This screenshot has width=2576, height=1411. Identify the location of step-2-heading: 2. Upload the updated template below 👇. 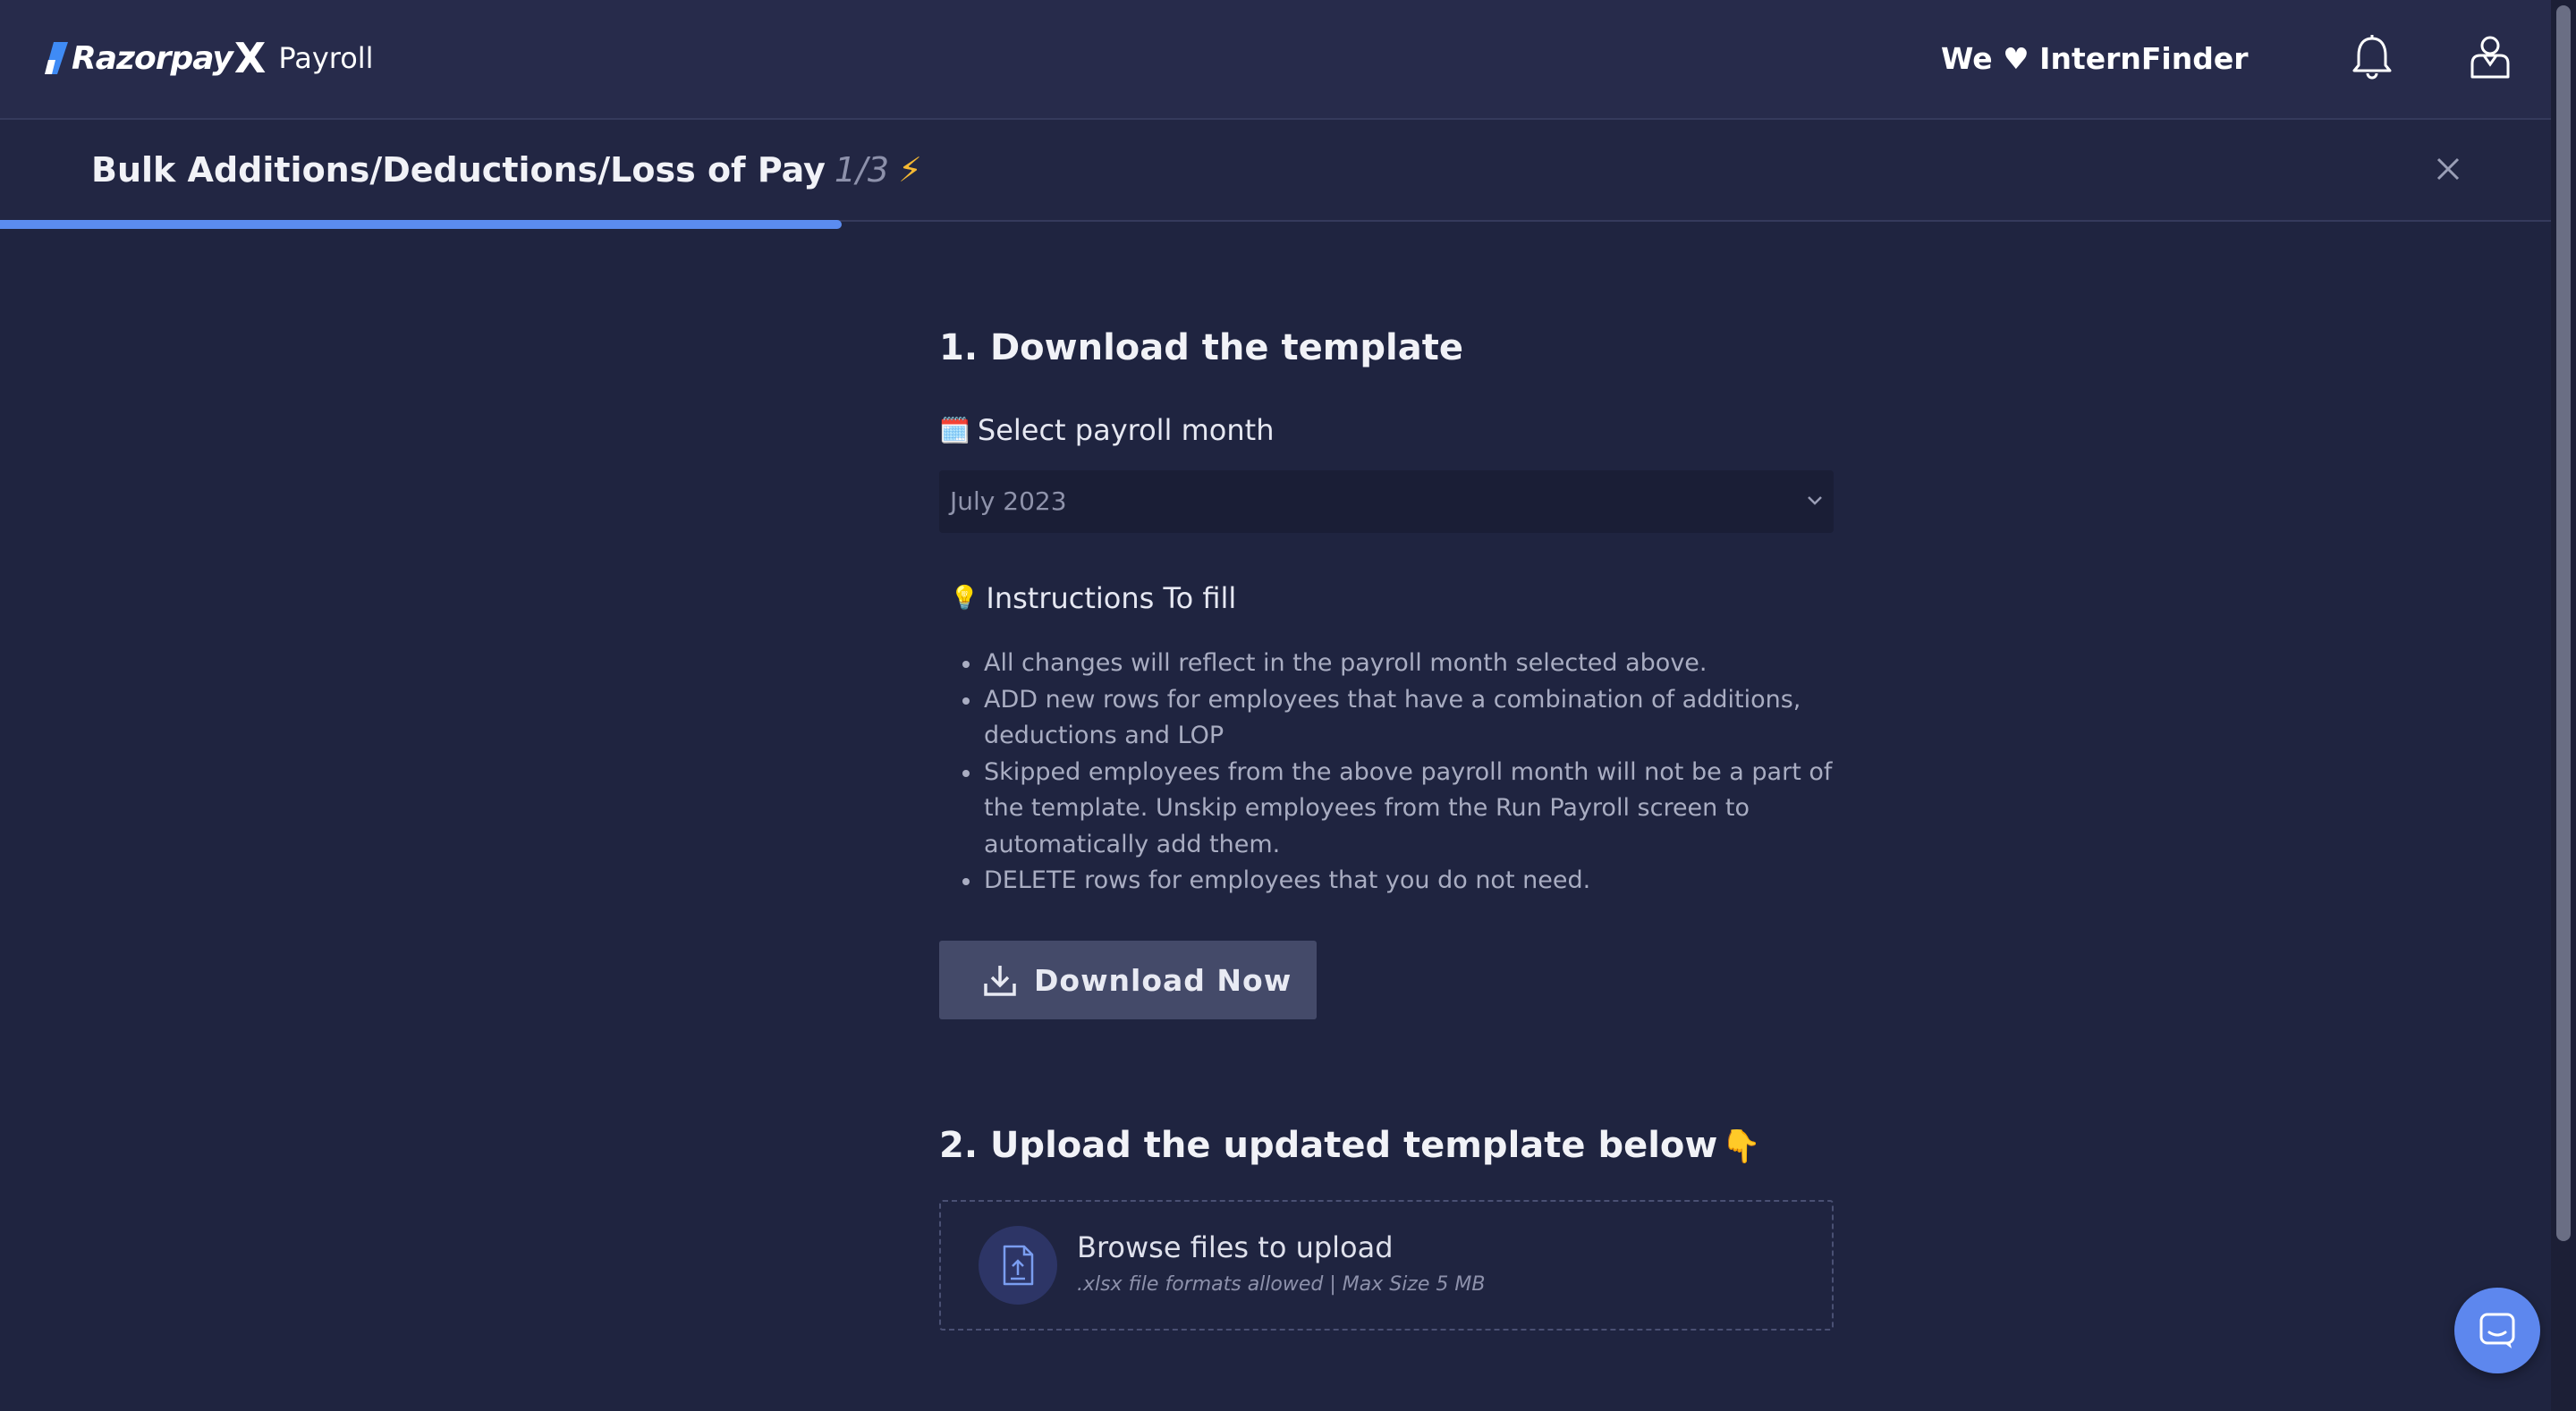
(1350, 1145).